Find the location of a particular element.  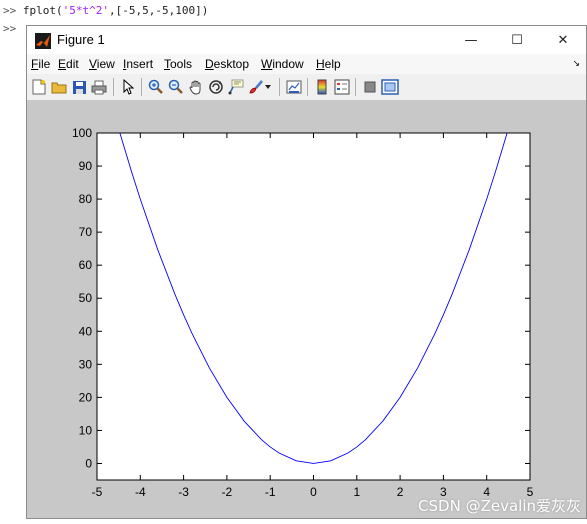

data-cursor-icon is located at coordinates (236, 87).